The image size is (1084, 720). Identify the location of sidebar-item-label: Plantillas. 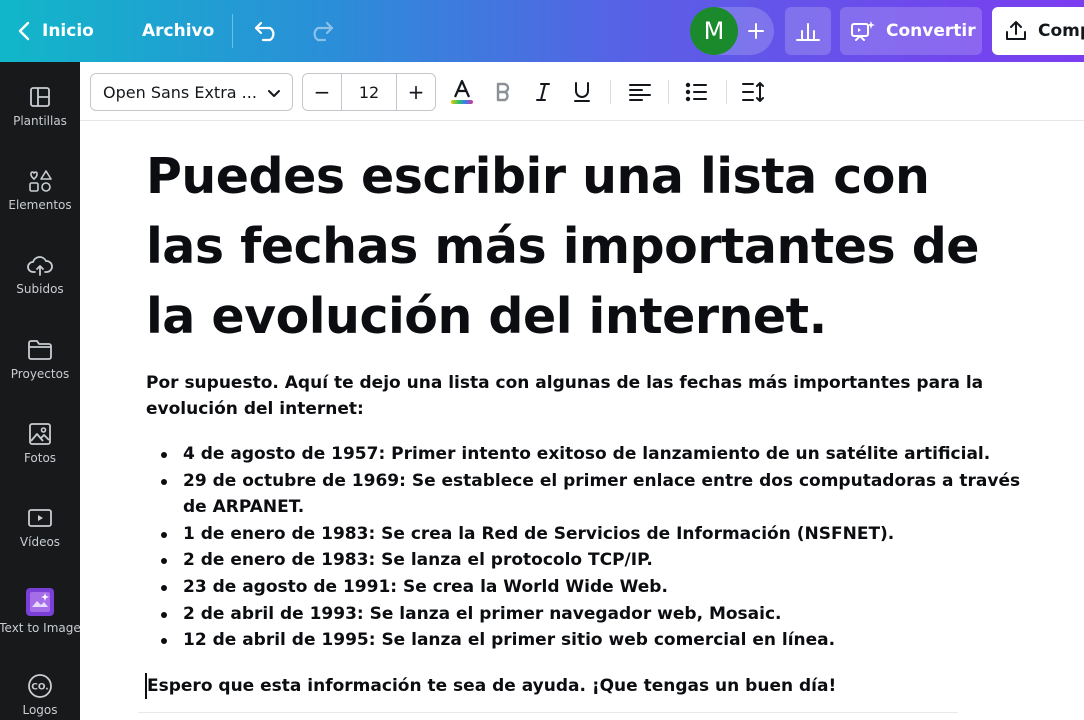
(40, 121).